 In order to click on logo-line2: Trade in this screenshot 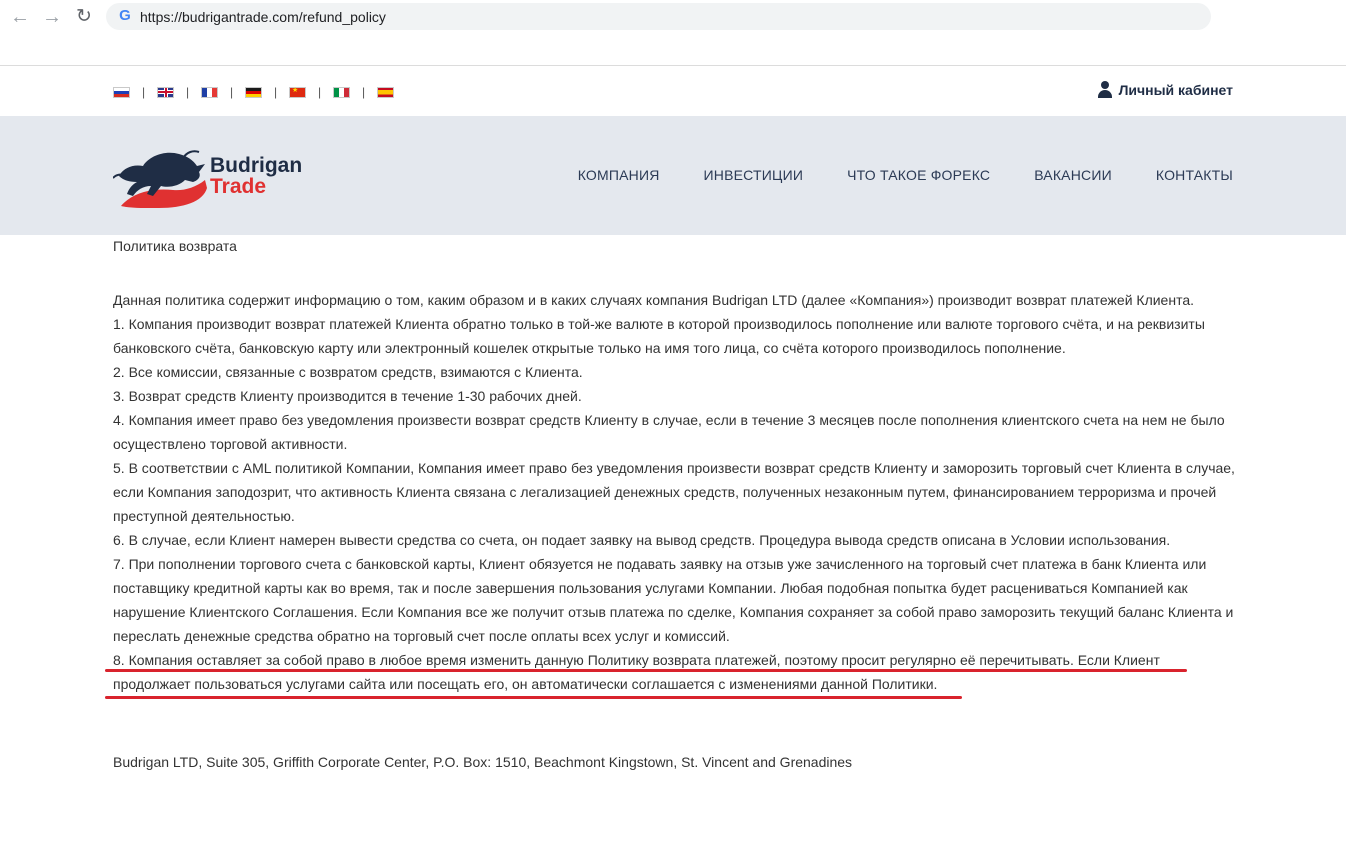, I will do `click(238, 186)`.